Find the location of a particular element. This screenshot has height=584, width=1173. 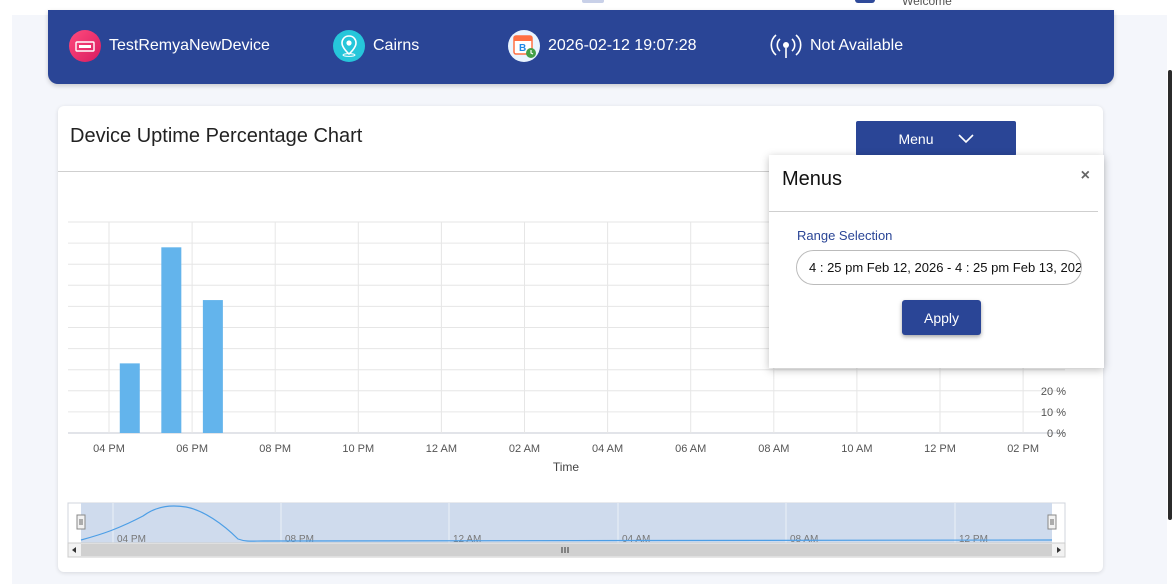

y-tick-label: 10 % is located at coordinates (1053, 413).